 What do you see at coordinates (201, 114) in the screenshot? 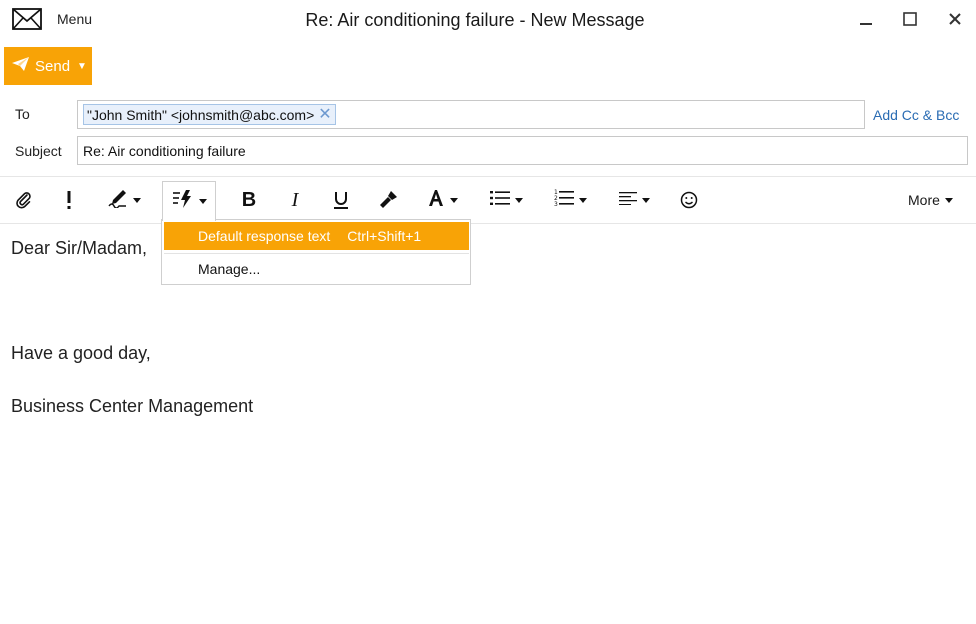
I see `recipient-text: "John Smith" <johnsmith@abc.com>` at bounding box center [201, 114].